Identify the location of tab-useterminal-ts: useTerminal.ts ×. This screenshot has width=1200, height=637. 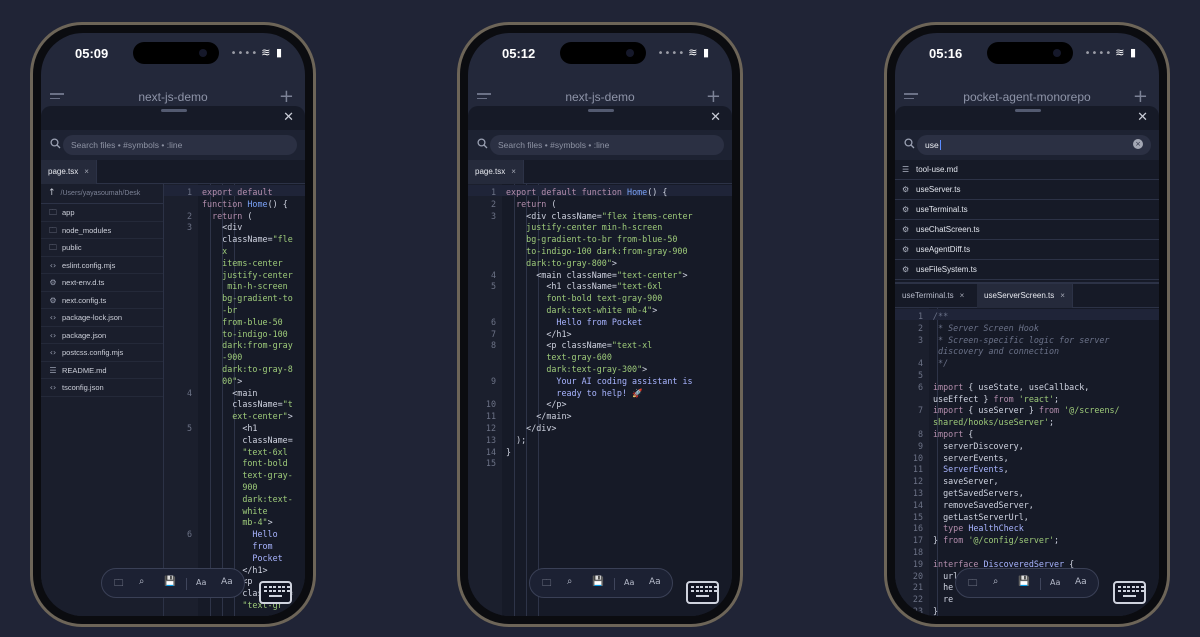
(933, 296).